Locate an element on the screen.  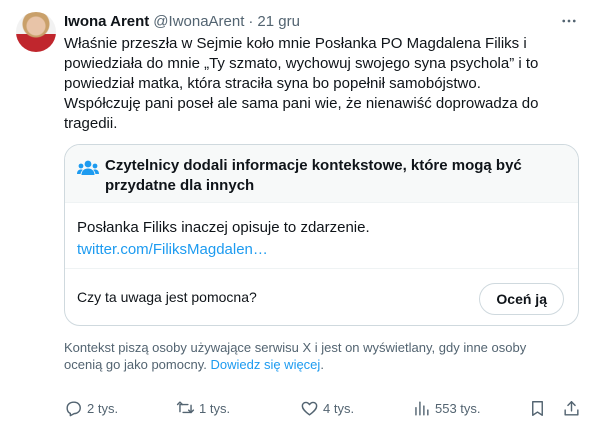
bookmark-button is located at coordinates (539, 408).